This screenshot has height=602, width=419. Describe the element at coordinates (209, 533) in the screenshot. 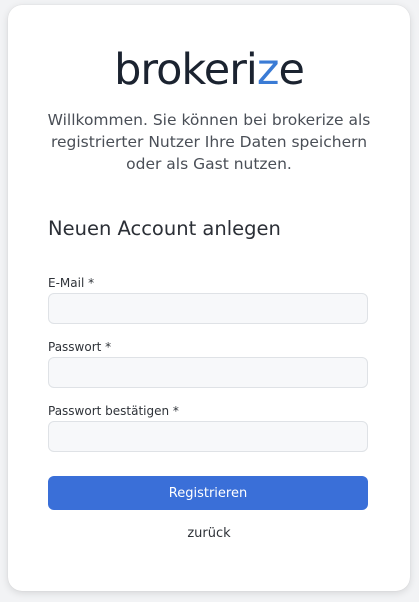

I see `back-link: zurück` at that location.